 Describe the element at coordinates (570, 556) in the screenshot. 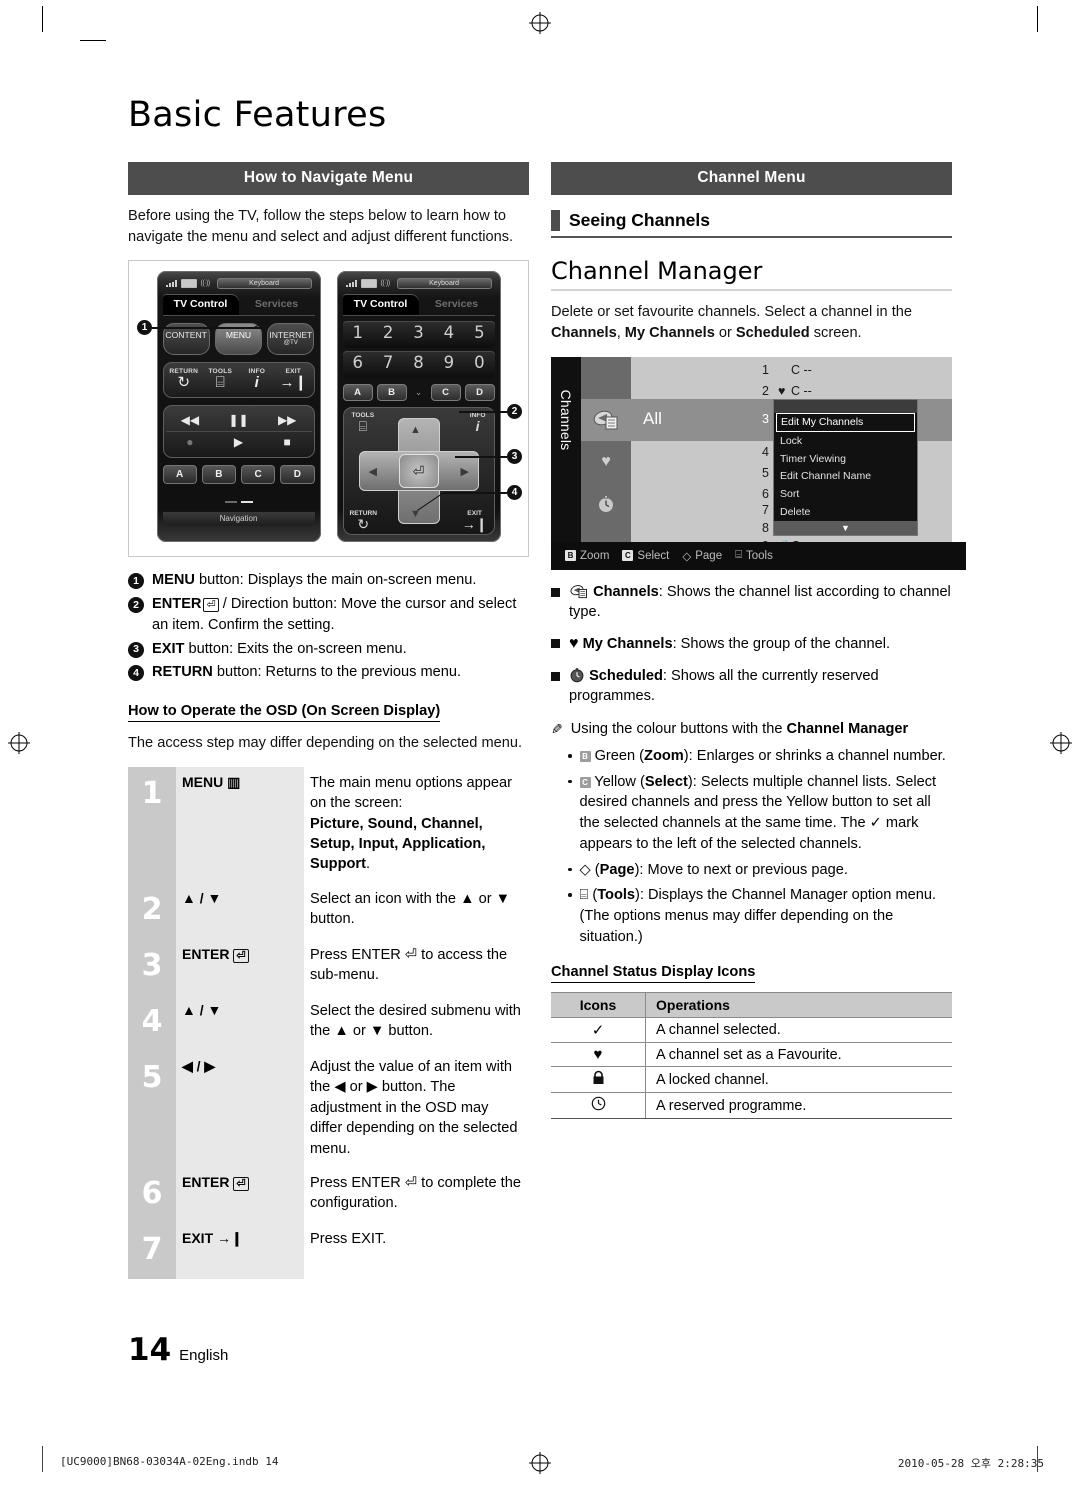

I see `green-button-icon: B` at that location.